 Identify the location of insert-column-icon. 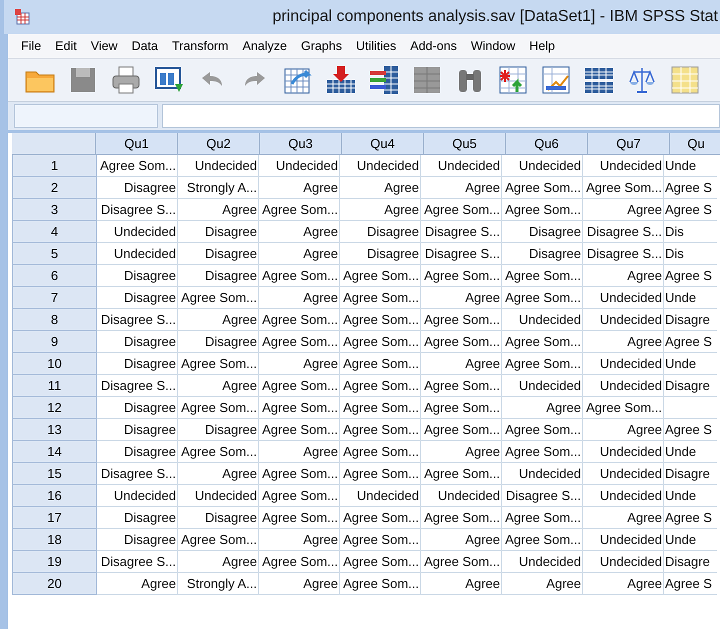
(384, 80).